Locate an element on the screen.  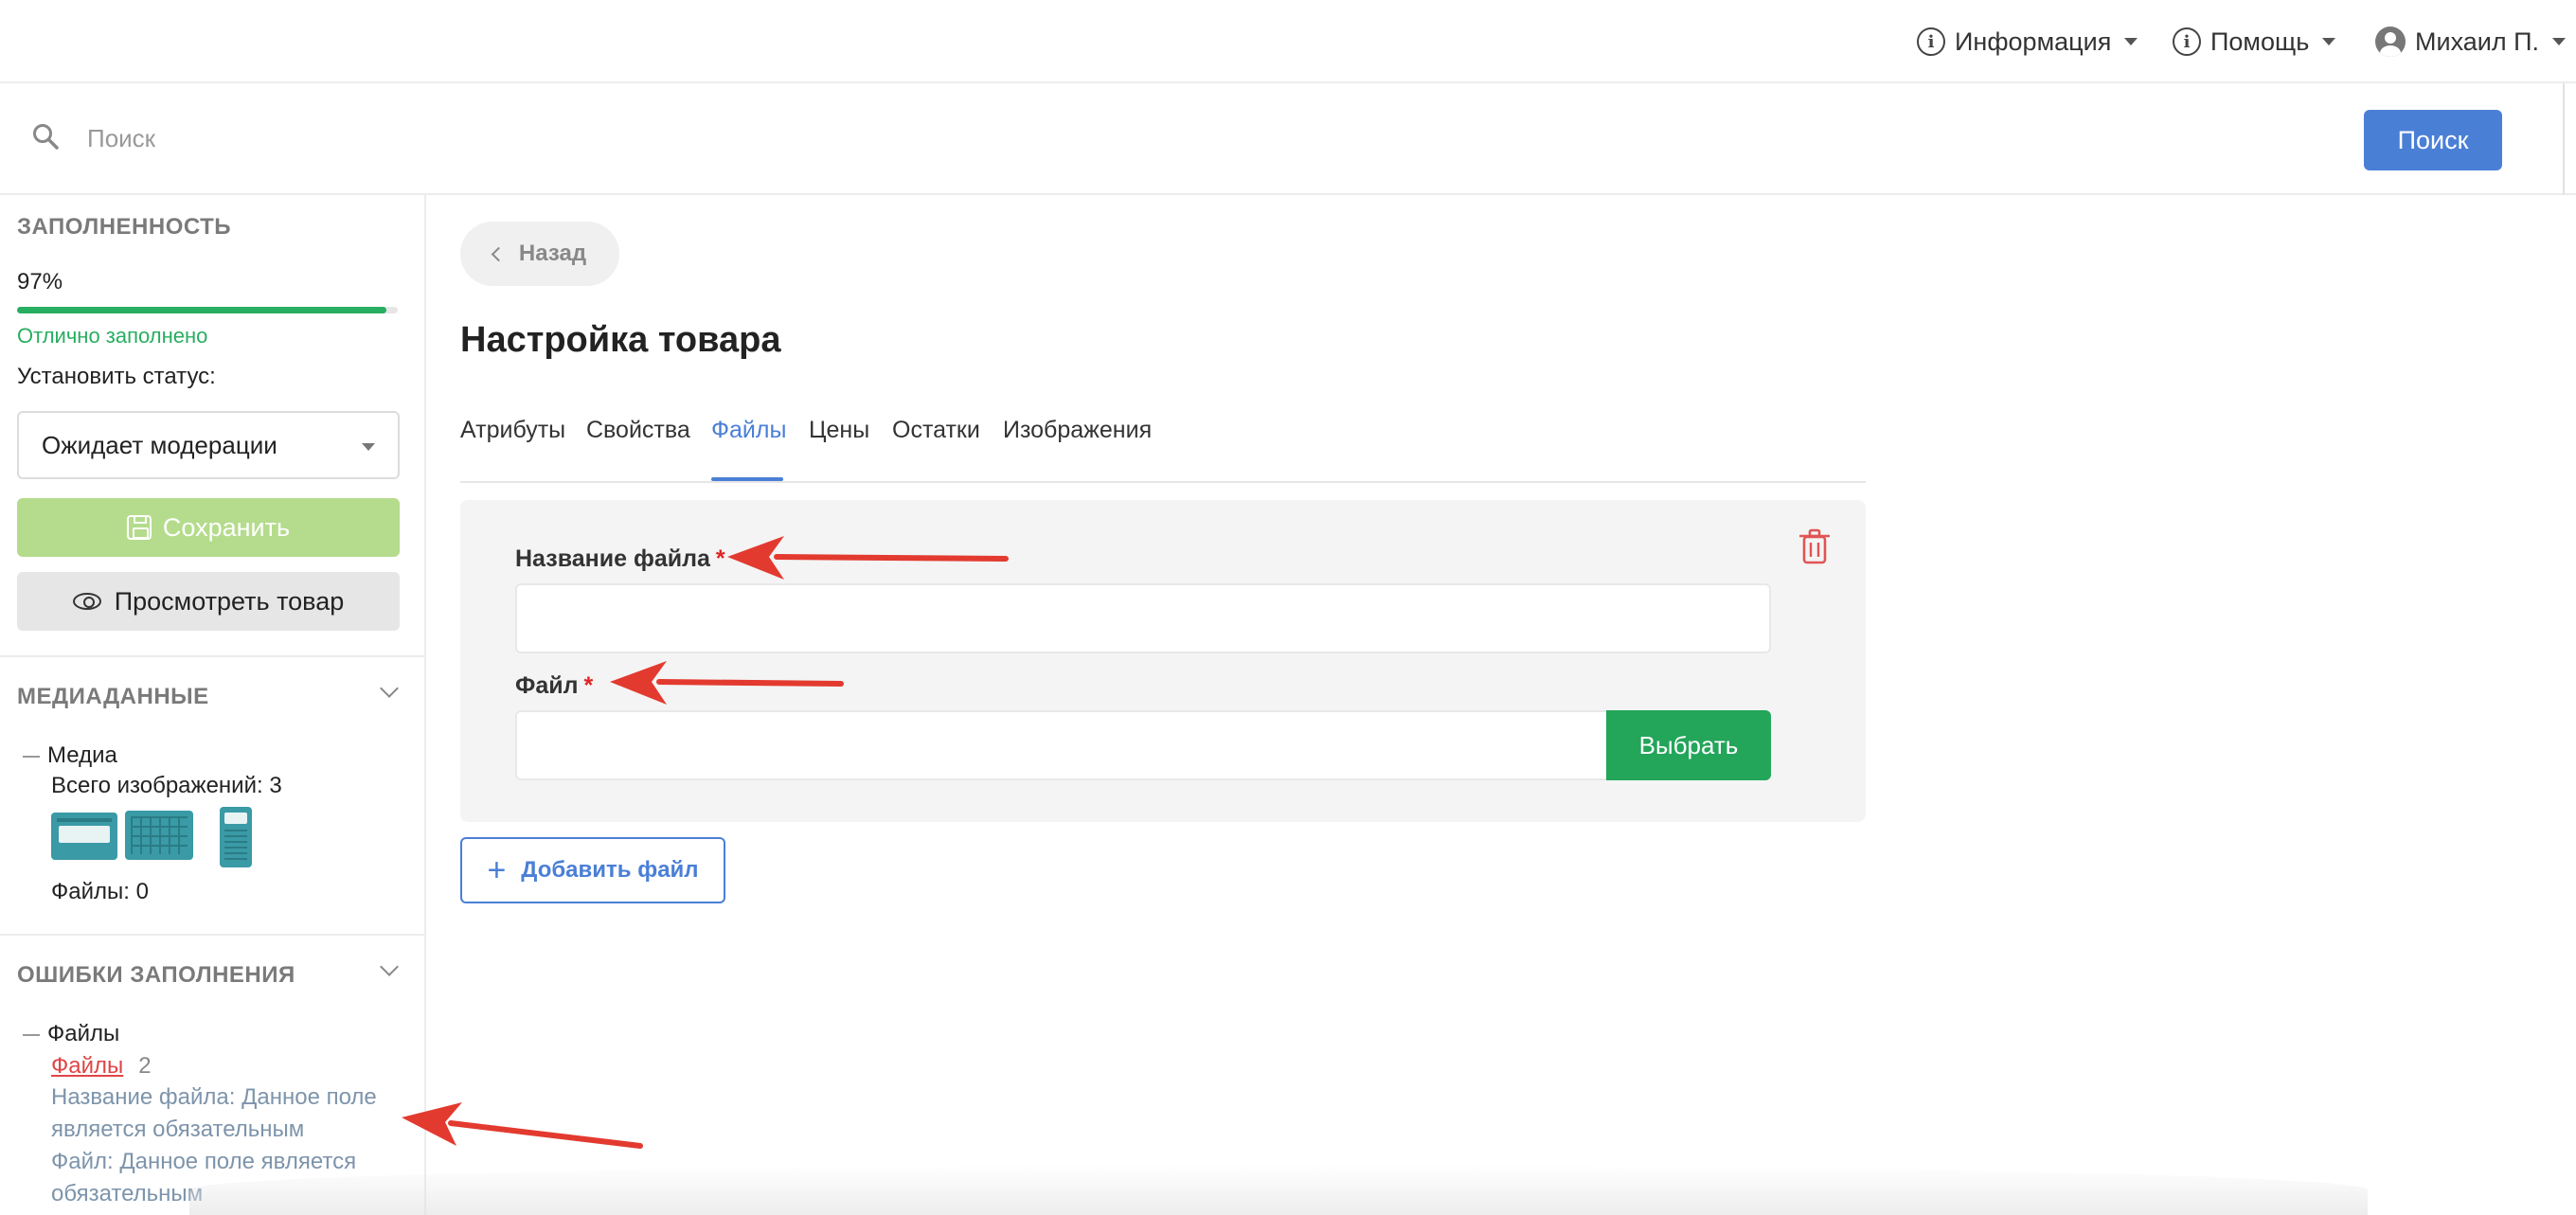
set-status-label: Установить статус: is located at coordinates (116, 376).